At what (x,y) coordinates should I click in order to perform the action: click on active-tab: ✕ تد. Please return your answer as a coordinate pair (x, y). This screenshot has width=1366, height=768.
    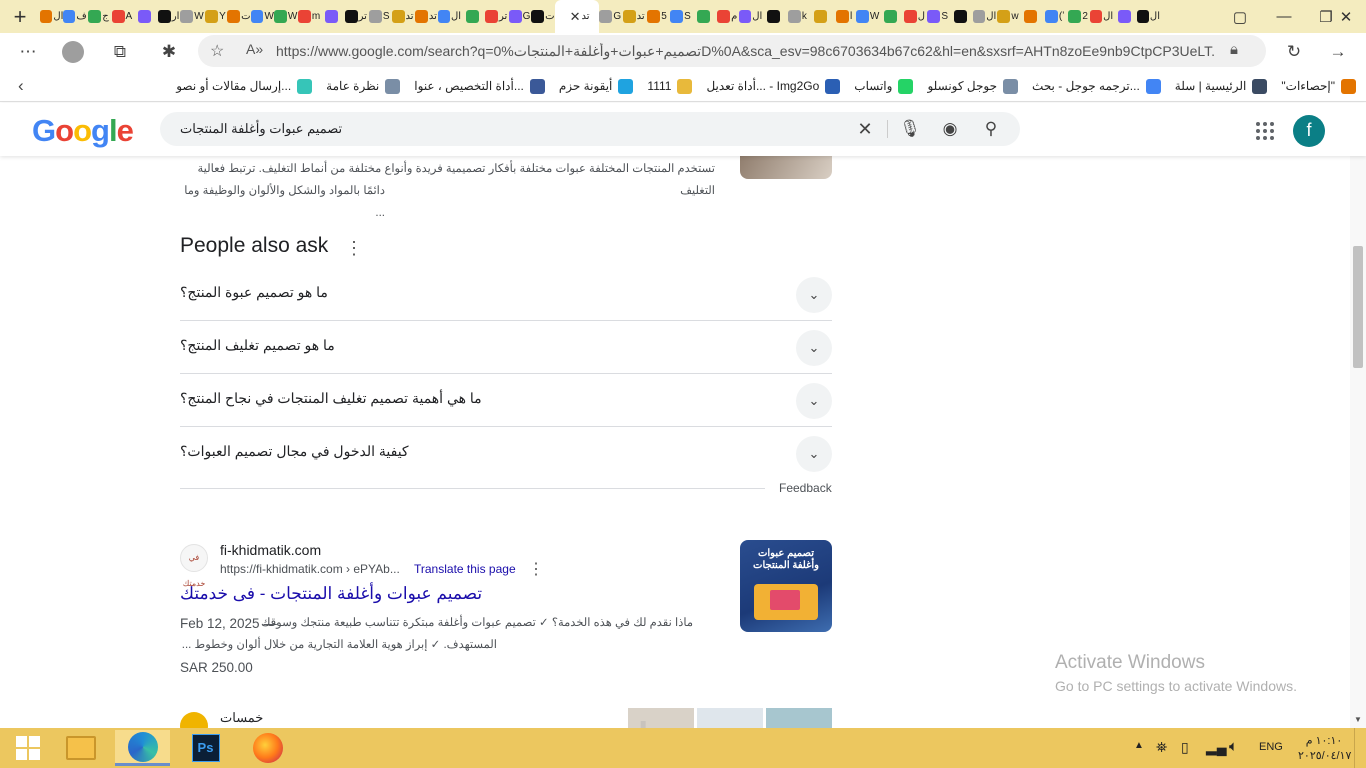
    Looking at the image, I should click on (576, 16).